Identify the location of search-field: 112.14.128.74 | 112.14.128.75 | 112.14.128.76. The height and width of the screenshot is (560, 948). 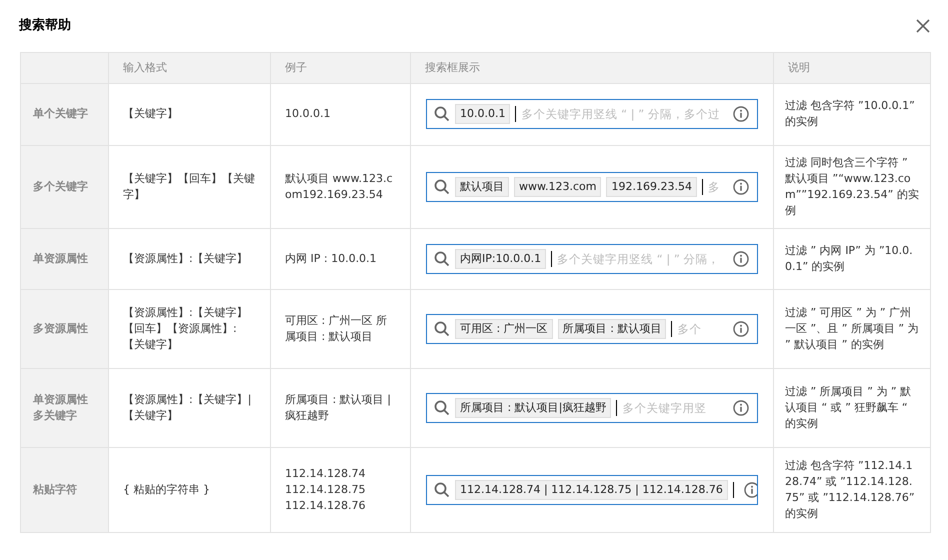
(592, 489).